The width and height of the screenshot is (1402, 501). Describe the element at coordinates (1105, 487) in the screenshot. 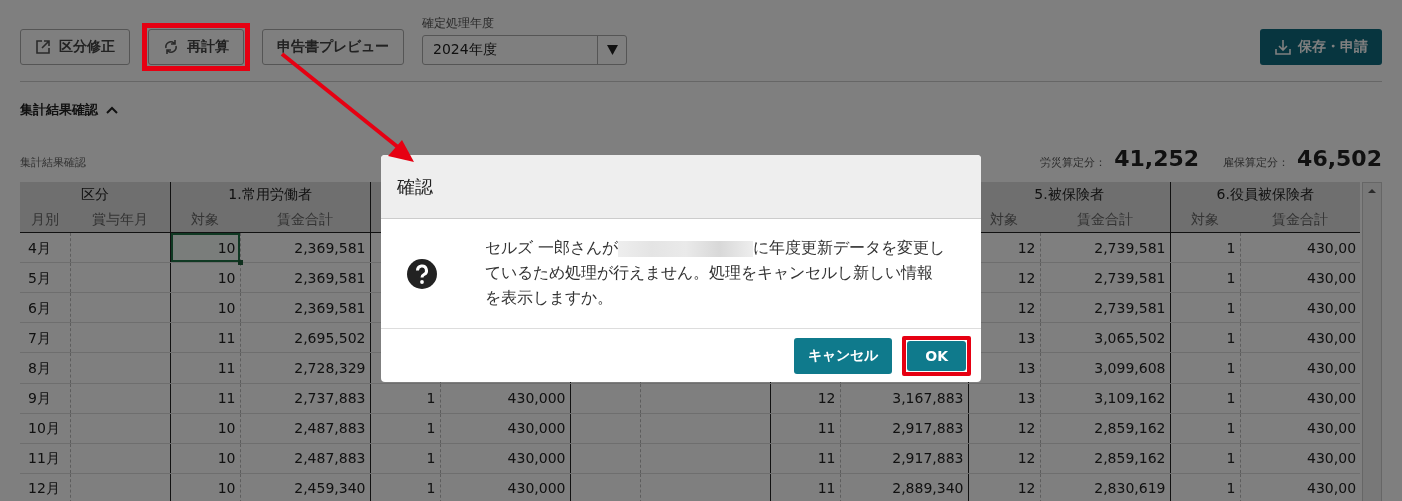

I see `table-cell: 2,830,619` at that location.